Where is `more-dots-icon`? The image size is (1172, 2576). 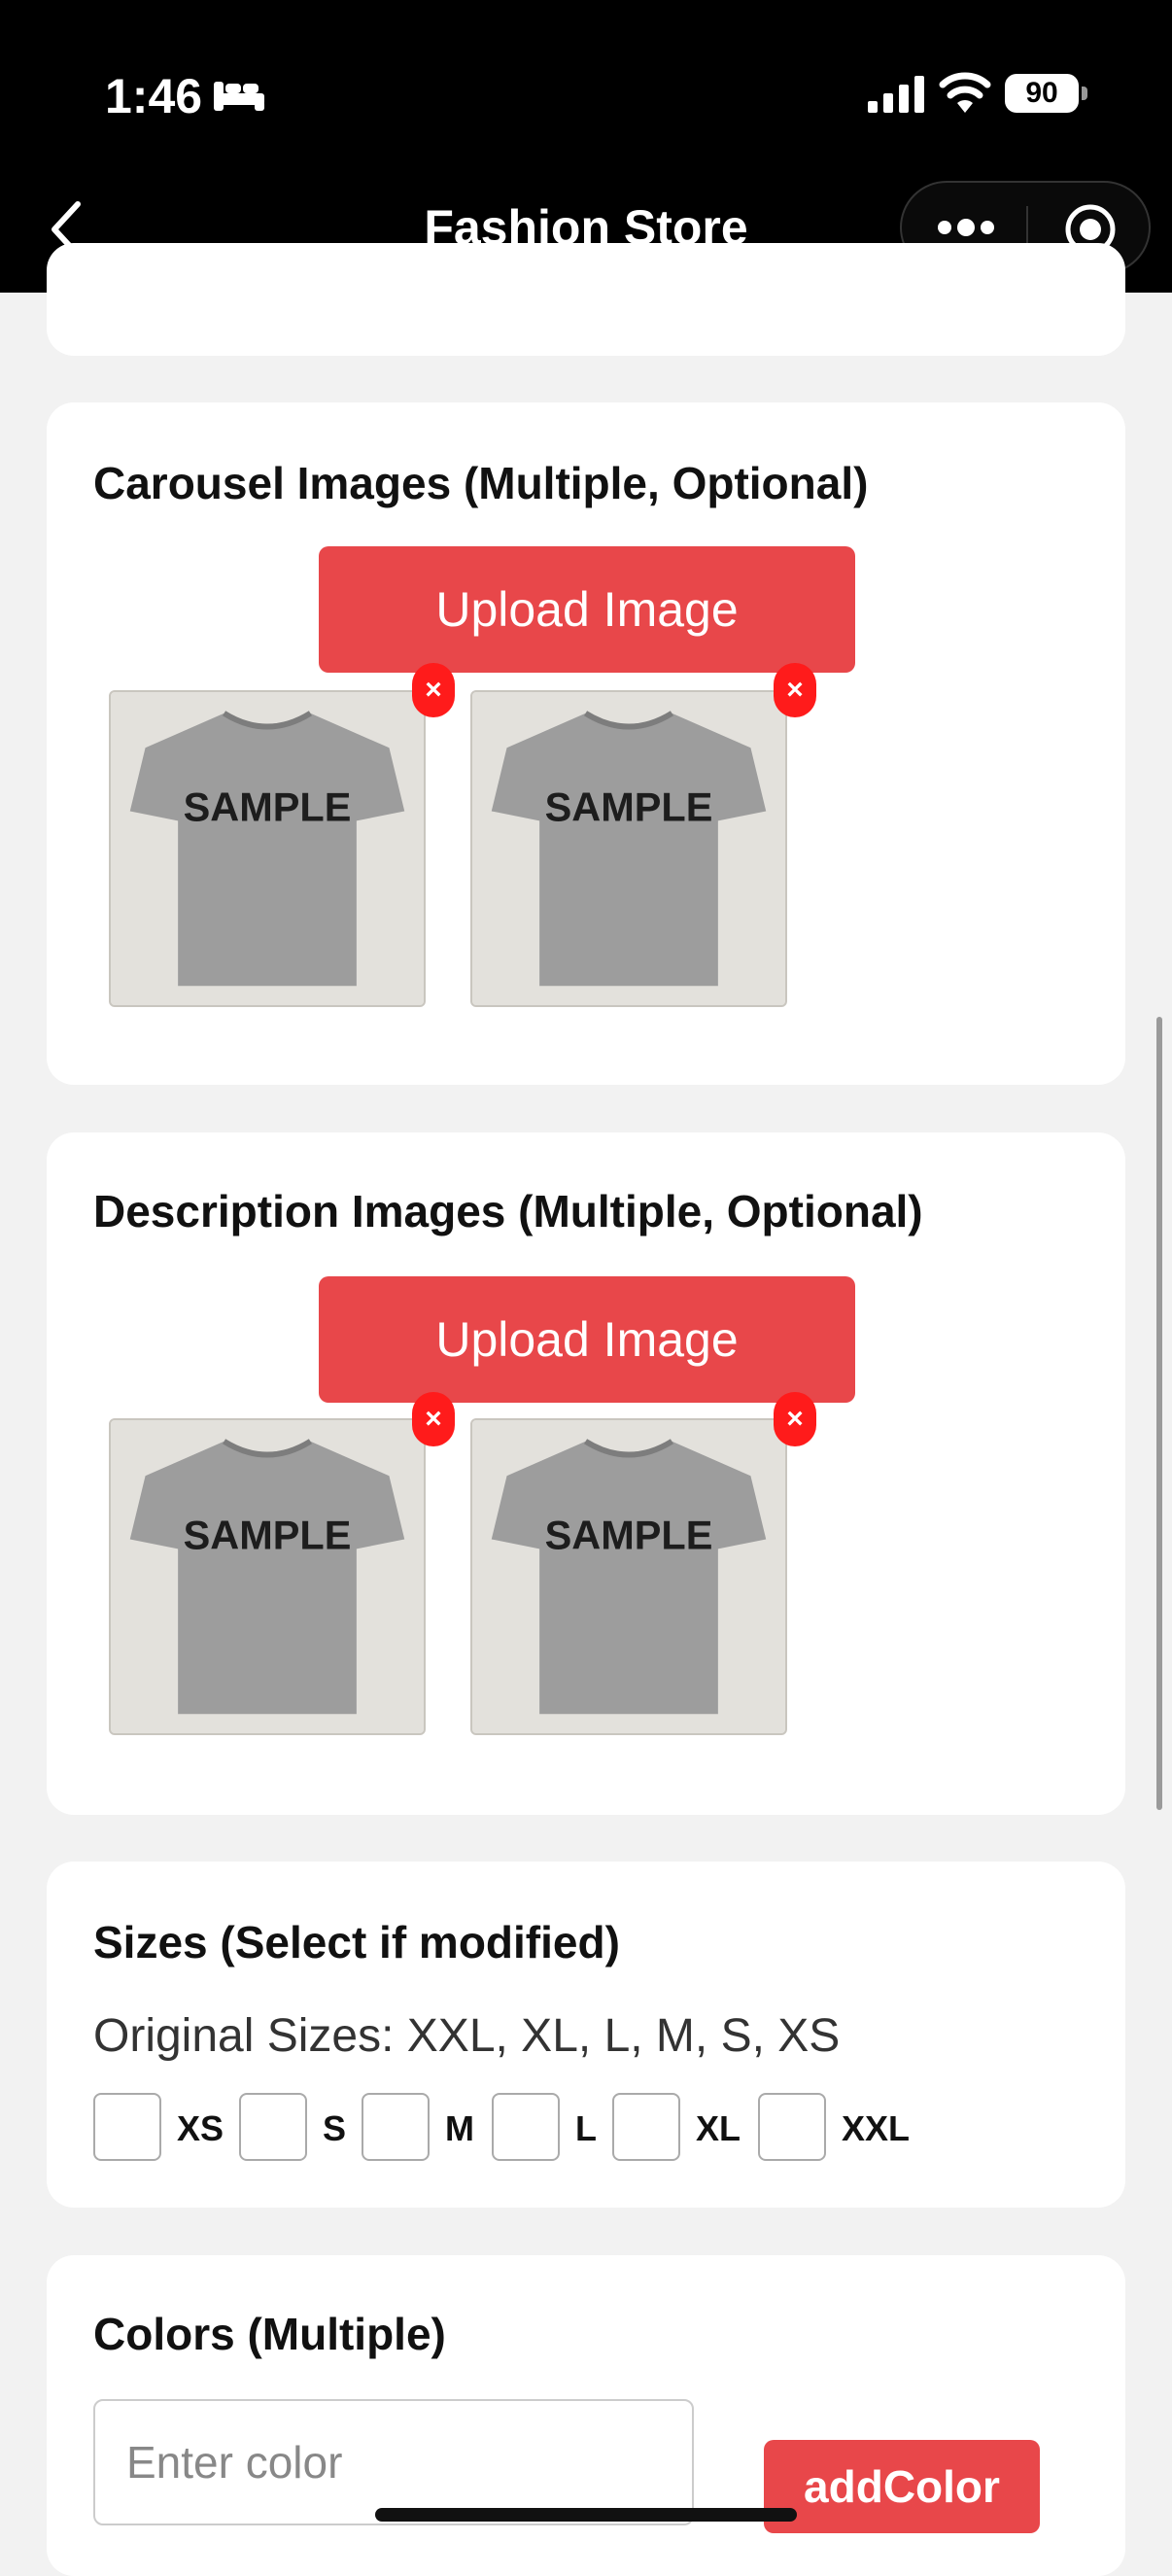 more-dots-icon is located at coordinates (966, 228).